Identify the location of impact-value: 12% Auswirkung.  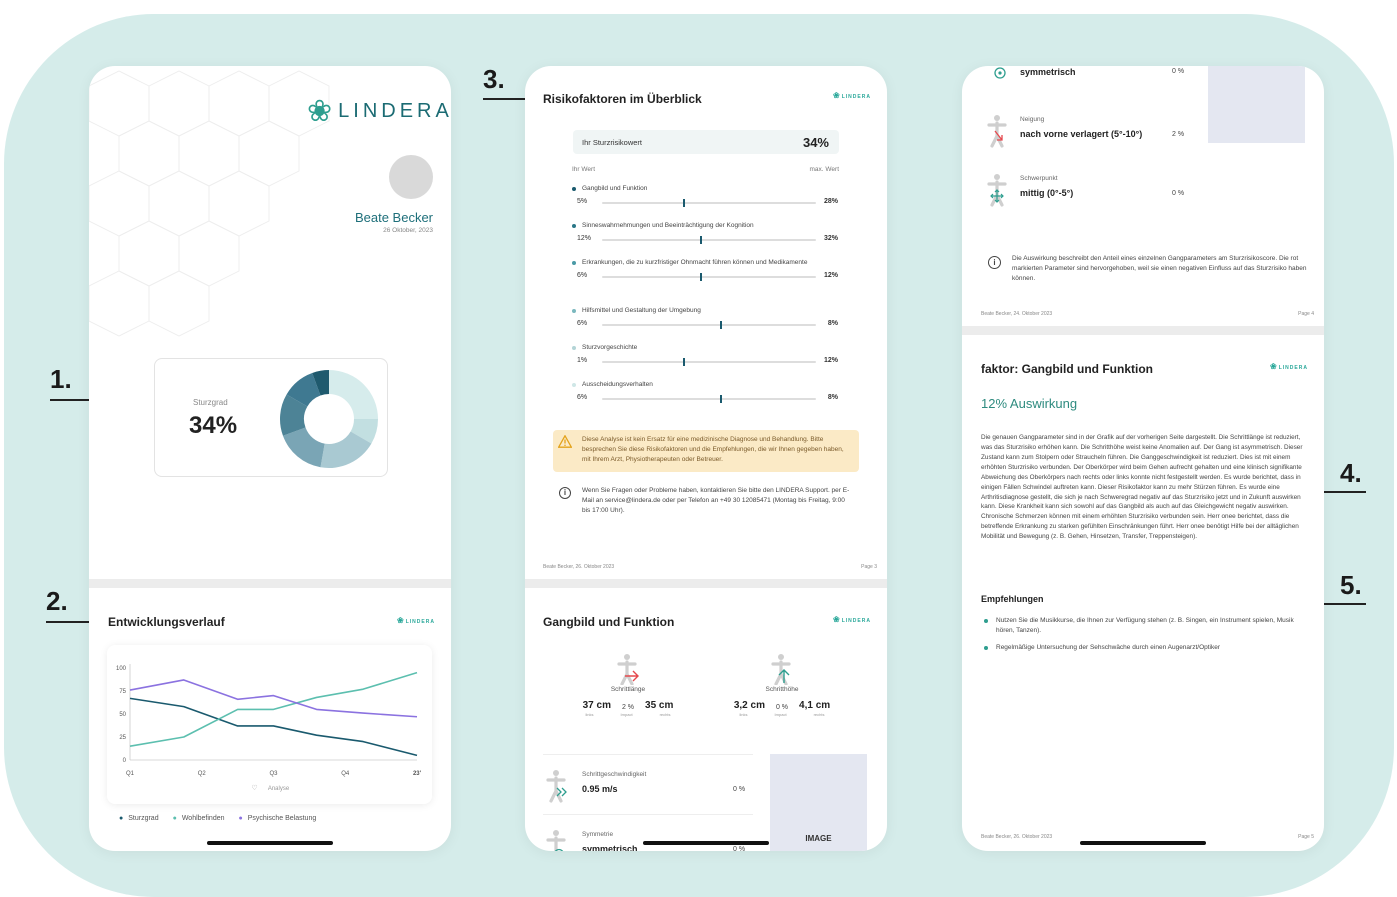
(1029, 403).